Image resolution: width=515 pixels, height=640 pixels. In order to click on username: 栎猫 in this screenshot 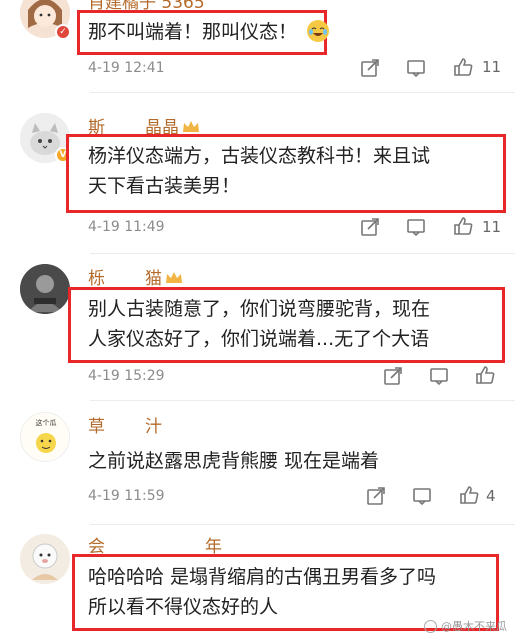, I will do `click(135, 276)`.